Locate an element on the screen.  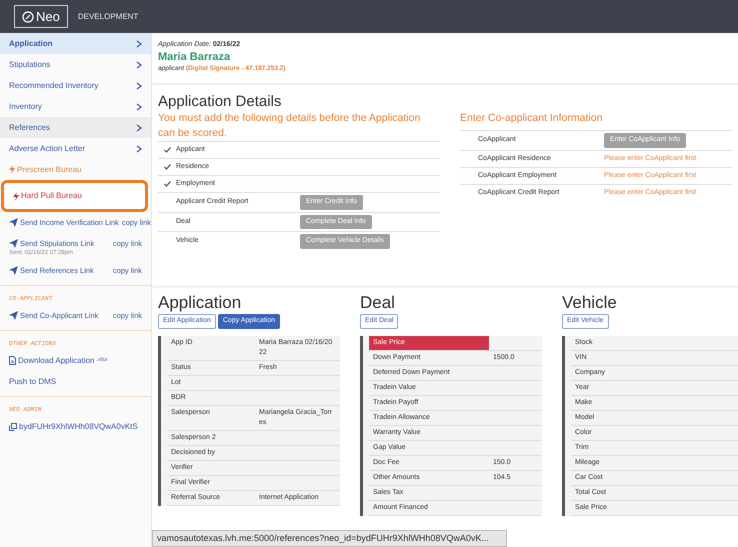
warning-message: You must add the following details before the Application can be scored. is located at coordinates (290, 126).